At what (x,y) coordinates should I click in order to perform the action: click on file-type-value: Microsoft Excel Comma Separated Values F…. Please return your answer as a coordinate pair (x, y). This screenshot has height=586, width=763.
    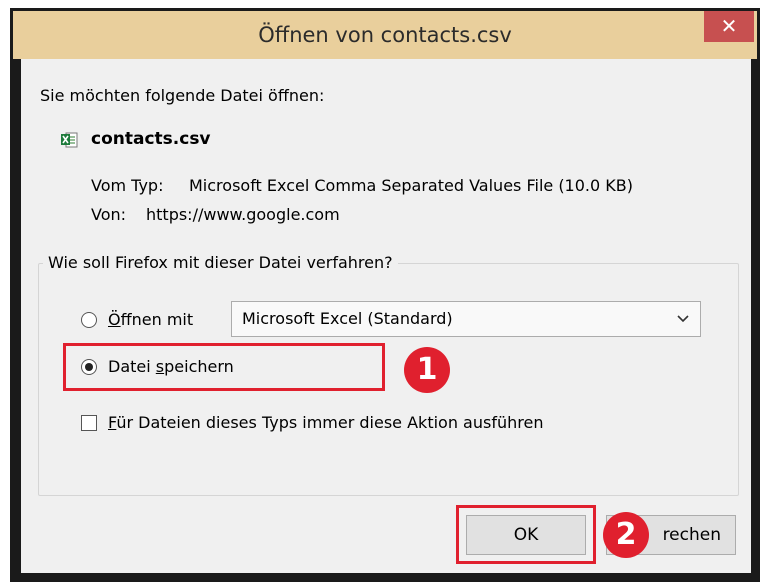
    Looking at the image, I should click on (411, 185).